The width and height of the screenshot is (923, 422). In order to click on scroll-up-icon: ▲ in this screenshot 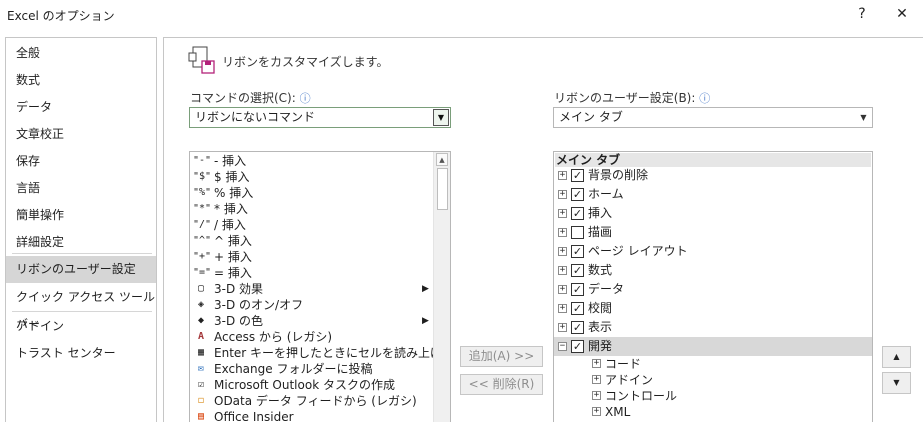, I will do `click(442, 159)`.